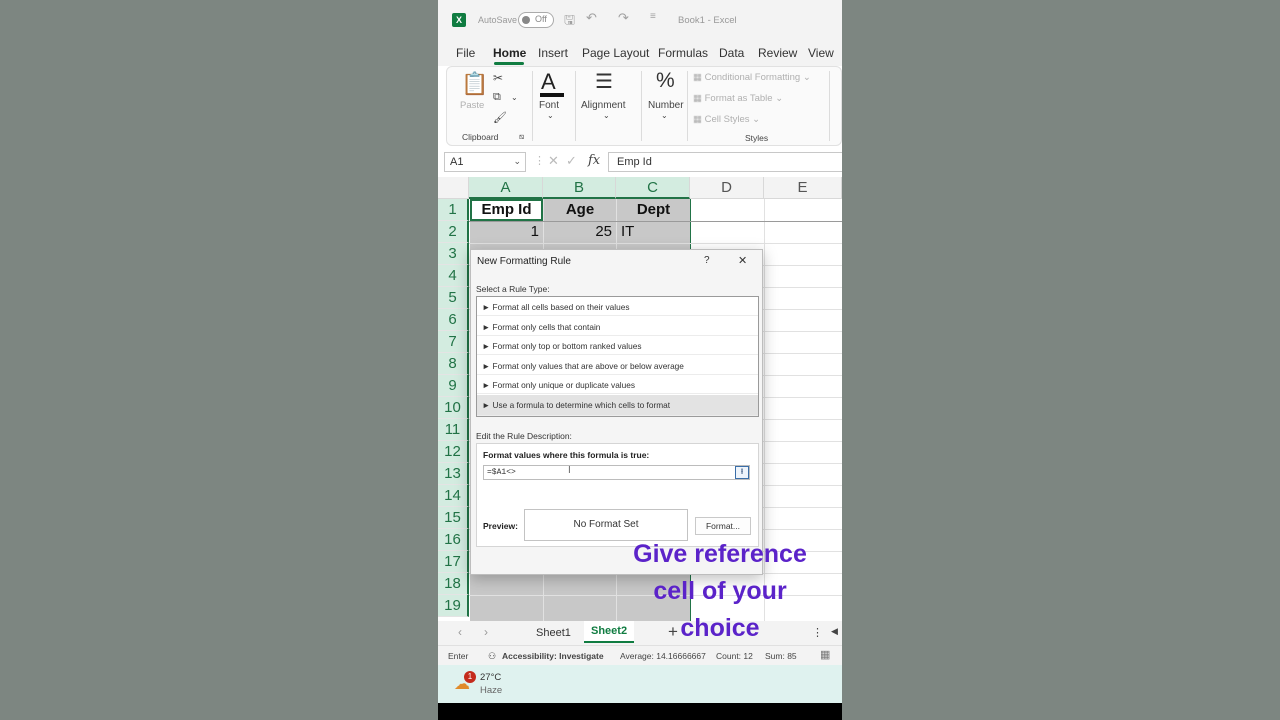 The image size is (1280, 720). Describe the element at coordinates (514, 97) in the screenshot. I see `copy-dropdown-icon: ⌄` at that location.